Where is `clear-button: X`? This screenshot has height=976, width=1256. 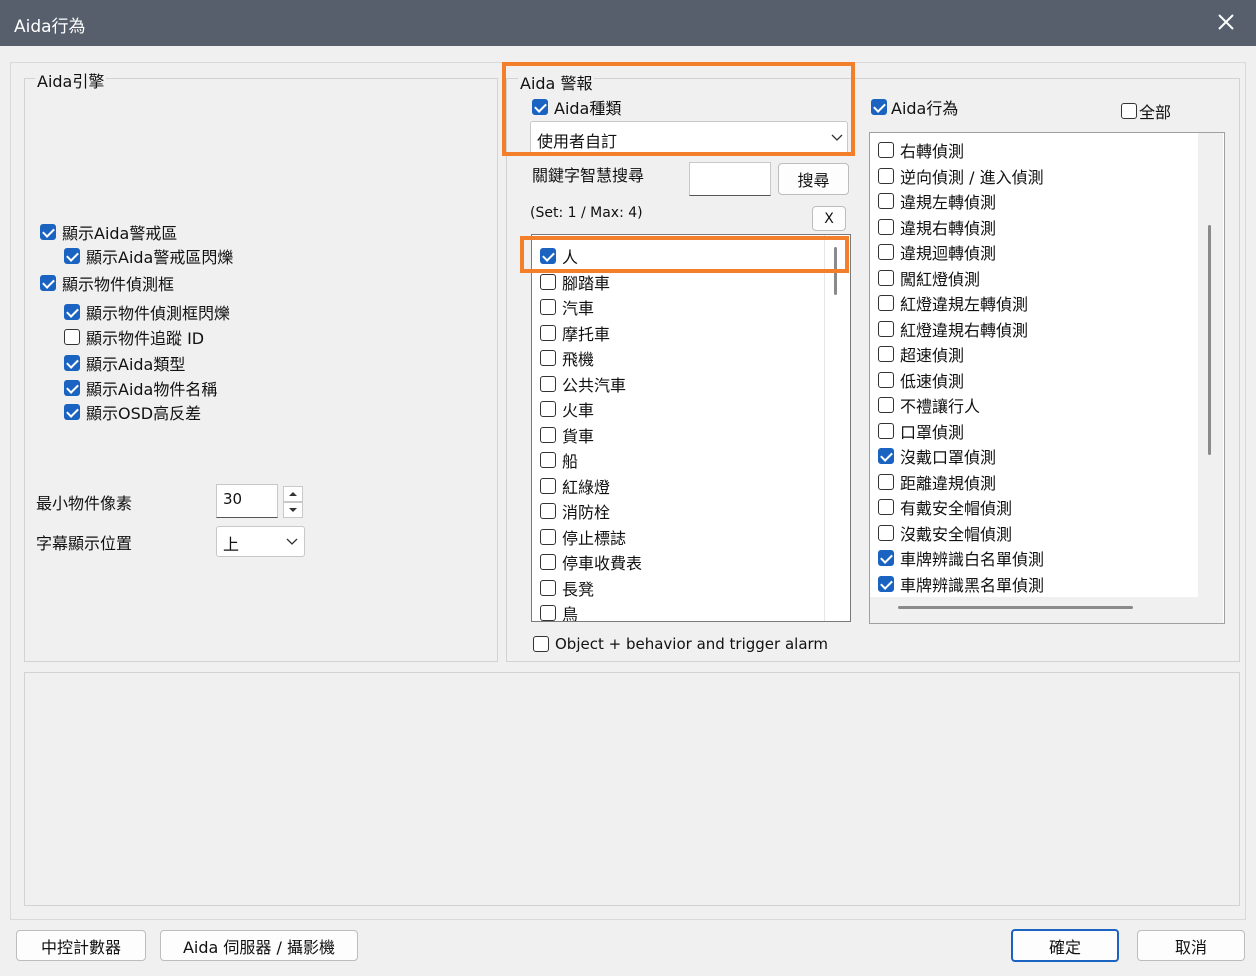
clear-button: X is located at coordinates (829, 218).